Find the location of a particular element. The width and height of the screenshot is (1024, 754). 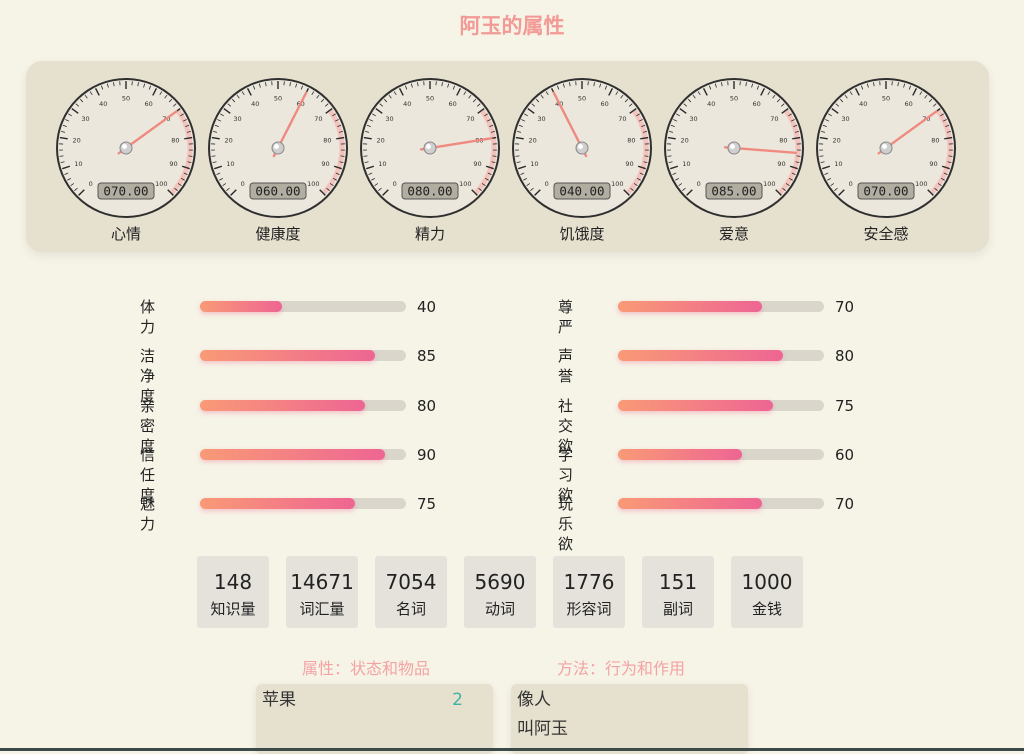

count-value: 148 is located at coordinates (233, 582).